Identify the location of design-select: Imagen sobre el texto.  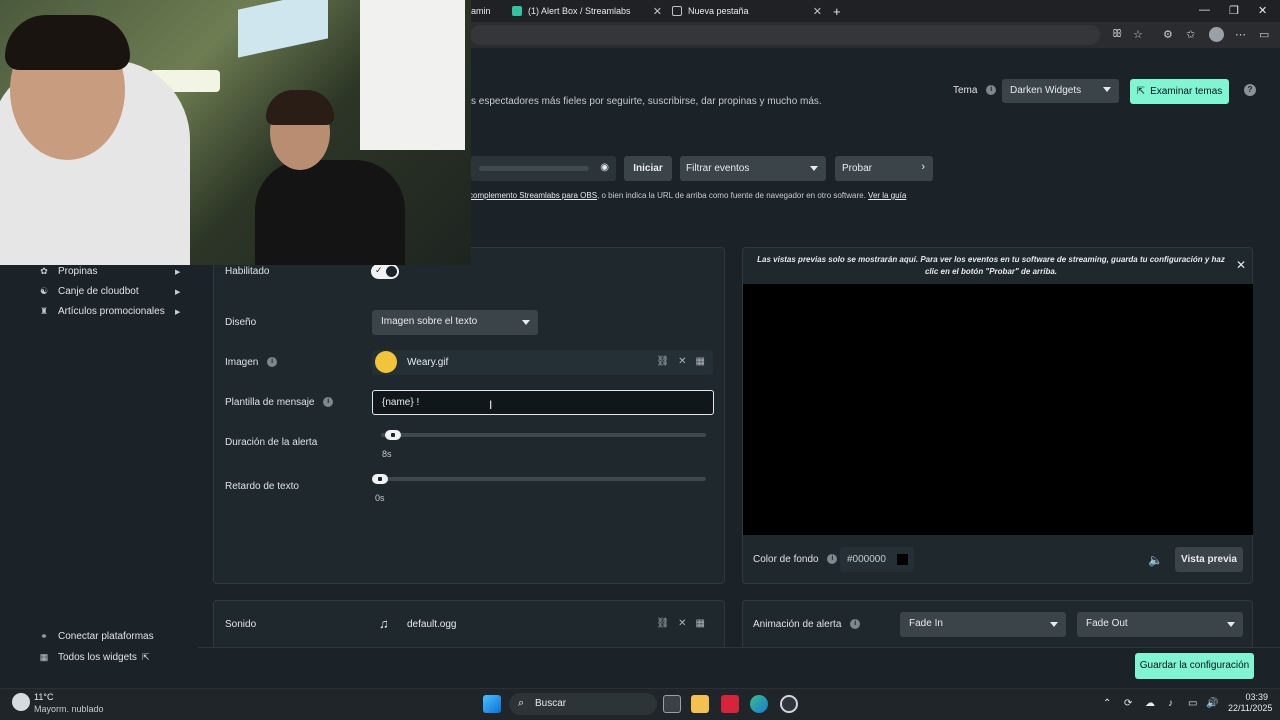
(455, 322).